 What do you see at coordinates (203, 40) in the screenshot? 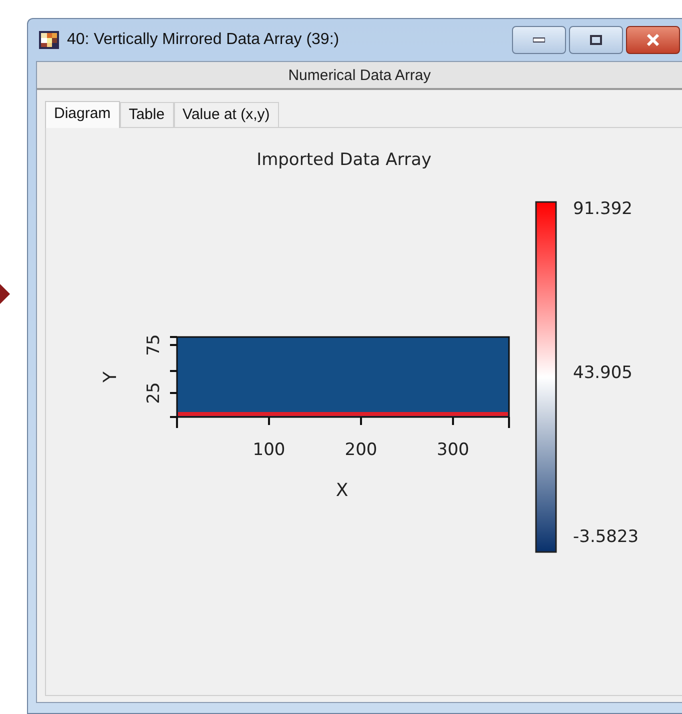
I see `window-title: 40: Vertically Mirrored Data Array (39:)` at bounding box center [203, 40].